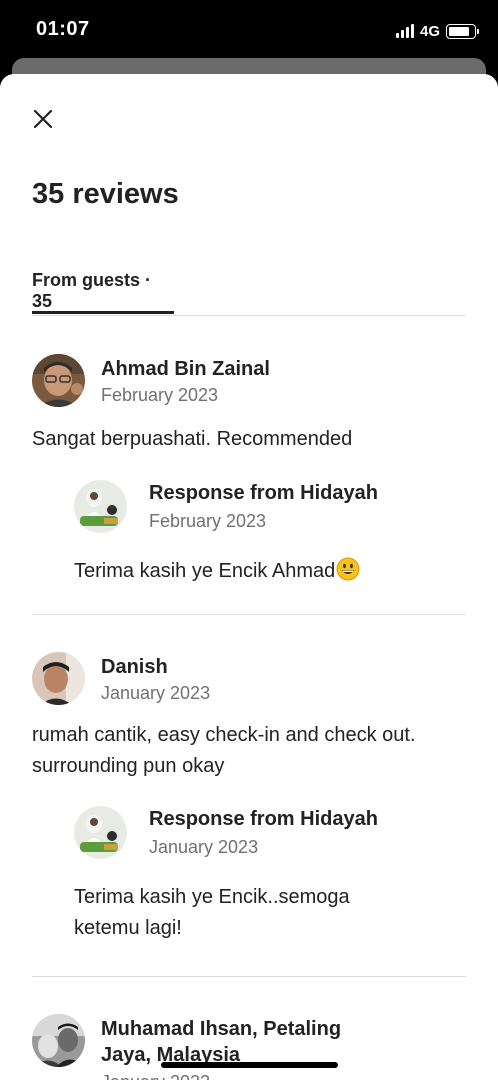 The image size is (498, 1080). Describe the element at coordinates (348, 569) in the screenshot. I see `grinning-face-emoji-icon` at that location.